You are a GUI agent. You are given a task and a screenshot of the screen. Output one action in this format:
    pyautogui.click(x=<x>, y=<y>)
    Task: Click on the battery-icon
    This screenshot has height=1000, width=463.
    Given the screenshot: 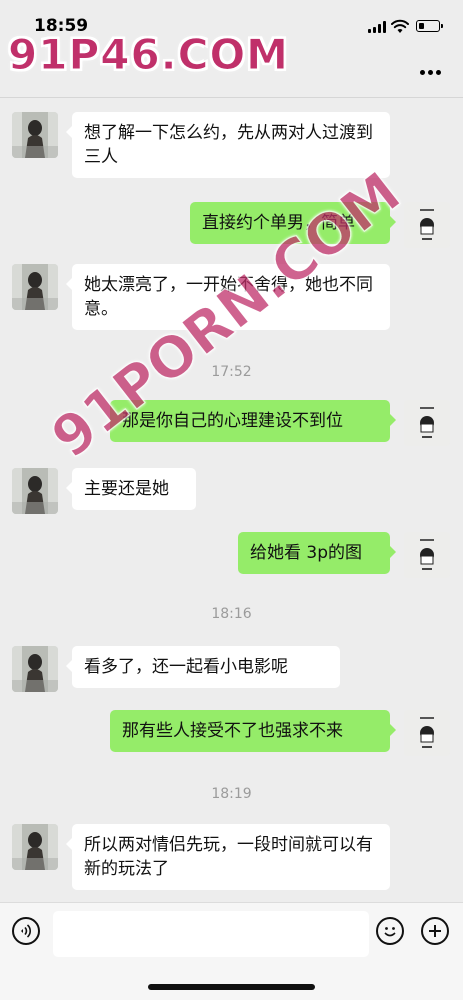 What is the action you would take?
    pyautogui.click(x=429, y=26)
    